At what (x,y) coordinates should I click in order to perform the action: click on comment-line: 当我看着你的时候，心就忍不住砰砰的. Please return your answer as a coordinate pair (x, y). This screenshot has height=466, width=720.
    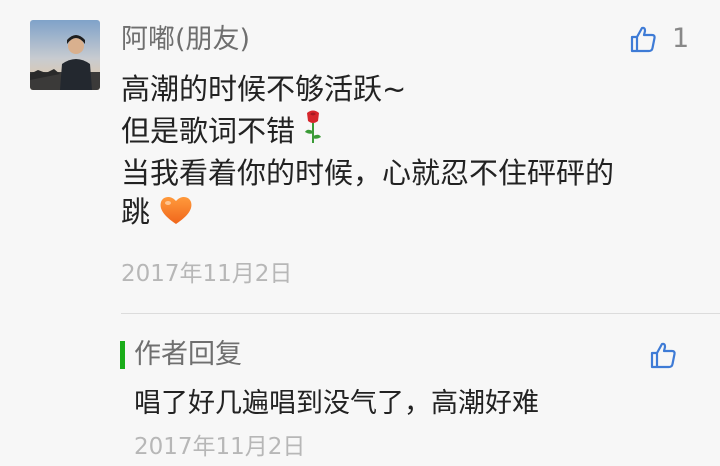
    Looking at the image, I should click on (368, 173).